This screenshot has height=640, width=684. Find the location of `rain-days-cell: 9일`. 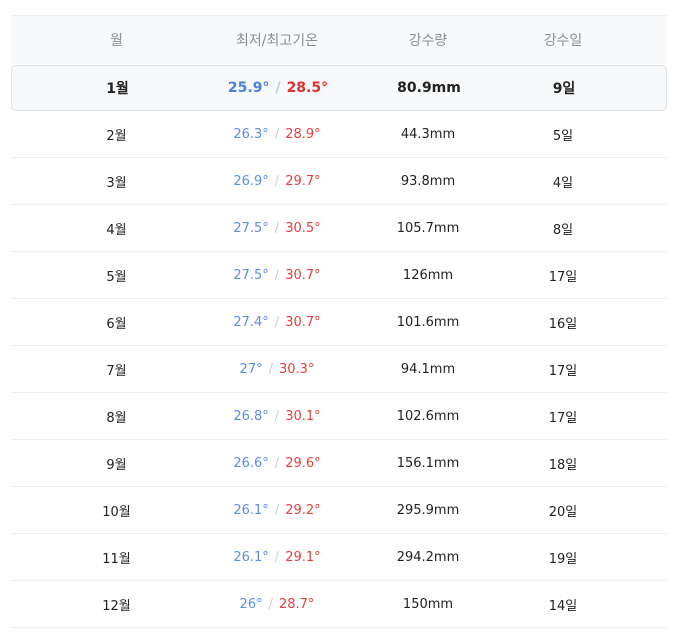

rain-days-cell: 9일 is located at coordinates (564, 89).